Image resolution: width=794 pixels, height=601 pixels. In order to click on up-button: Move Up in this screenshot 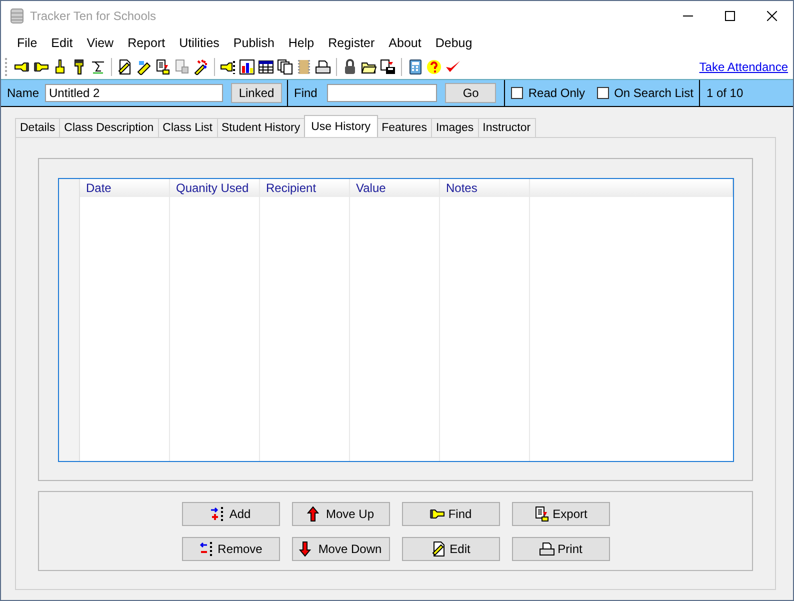, I will do `click(341, 514)`.